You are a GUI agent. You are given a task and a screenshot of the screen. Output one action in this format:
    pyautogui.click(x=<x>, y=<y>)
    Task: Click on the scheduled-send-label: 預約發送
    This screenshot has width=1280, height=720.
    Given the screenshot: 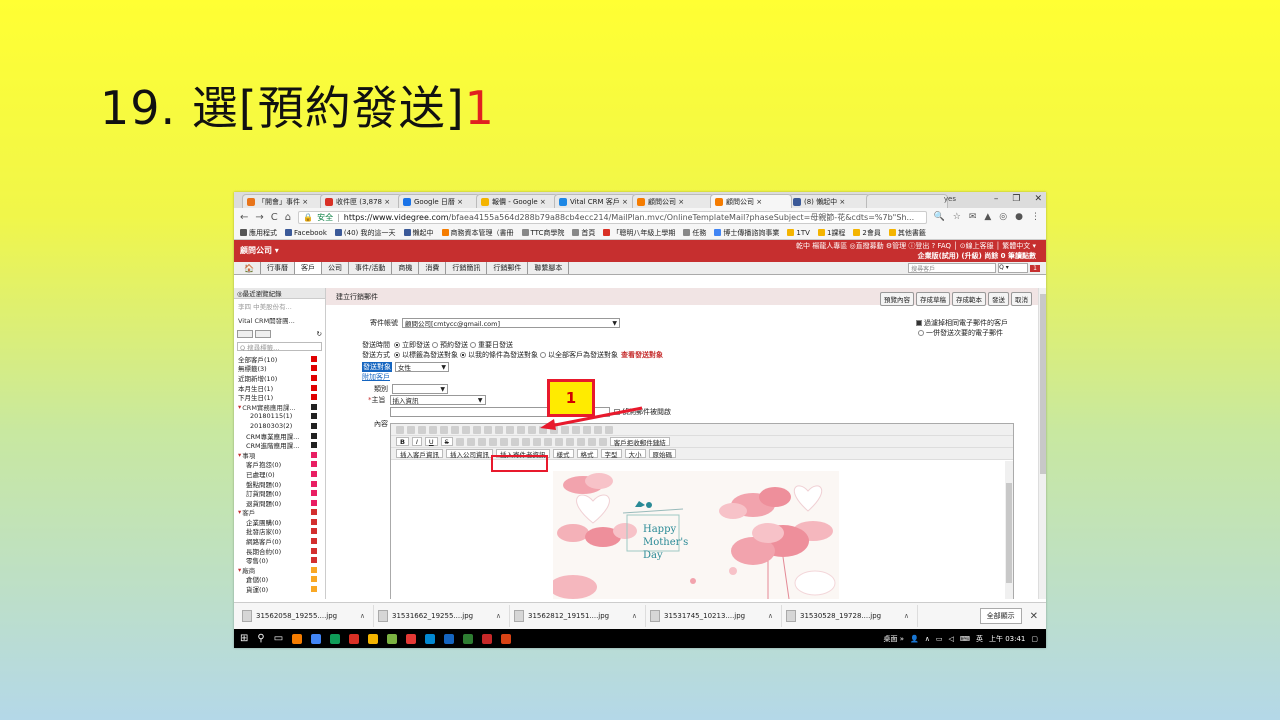 What is the action you would take?
    pyautogui.click(x=454, y=345)
    